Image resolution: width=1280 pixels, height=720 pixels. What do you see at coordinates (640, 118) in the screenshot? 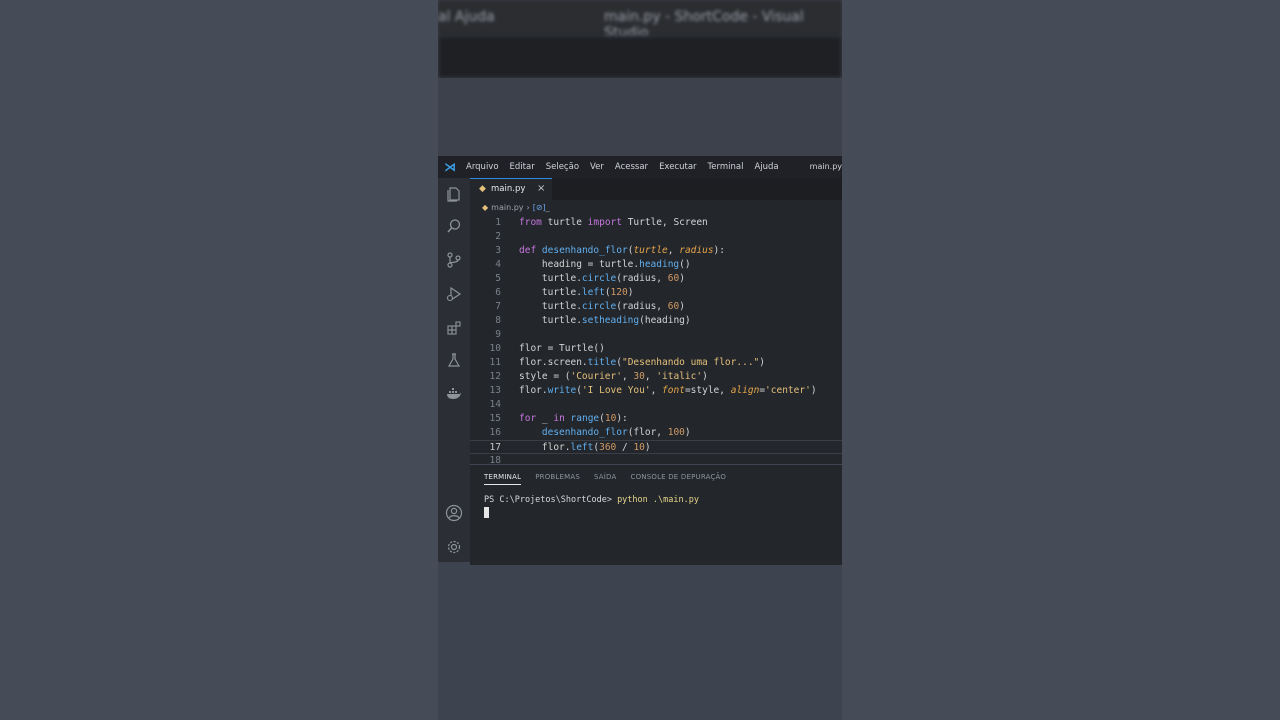
I see `blurred-background` at bounding box center [640, 118].